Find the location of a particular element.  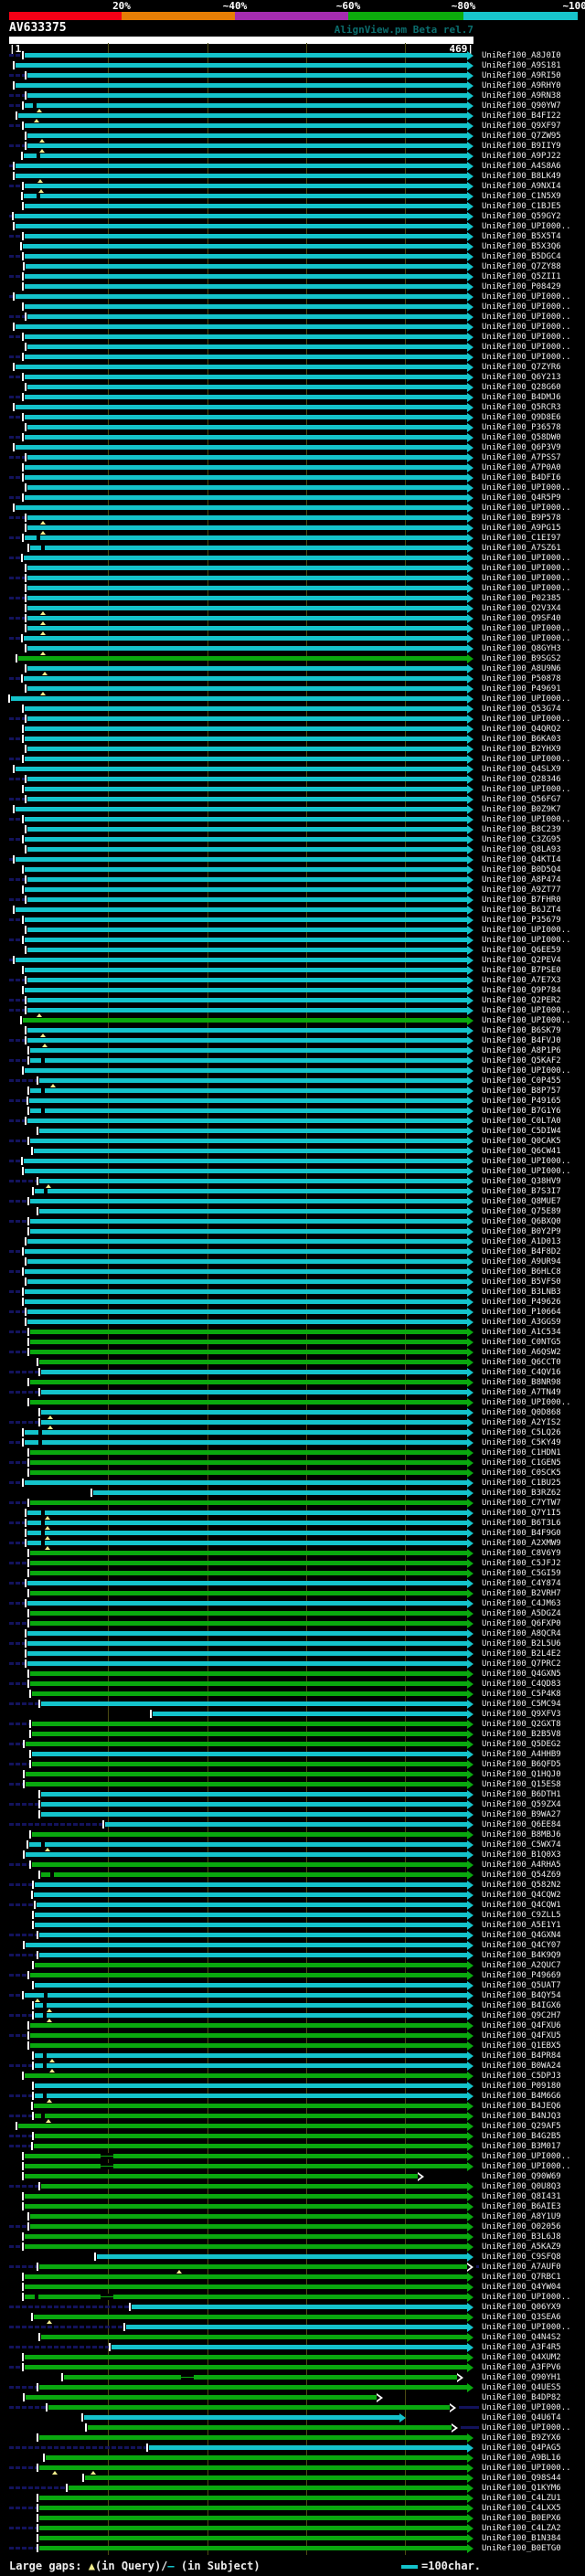

hit-label: UniRef100_Q90YH1 is located at coordinates (521, 2377).